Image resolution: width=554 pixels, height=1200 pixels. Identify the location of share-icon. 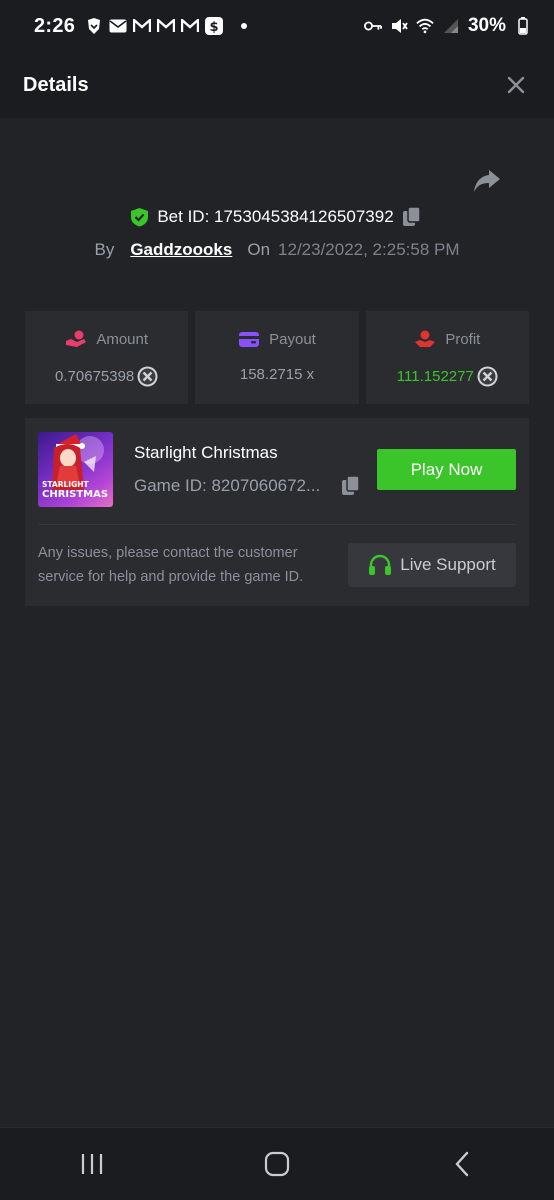
(487, 181).